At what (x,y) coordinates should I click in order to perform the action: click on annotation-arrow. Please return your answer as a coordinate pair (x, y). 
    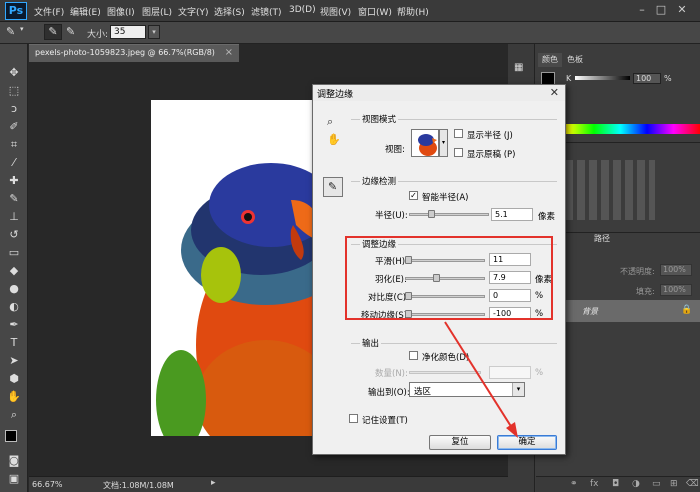
    Looking at the image, I should click on (481, 379).